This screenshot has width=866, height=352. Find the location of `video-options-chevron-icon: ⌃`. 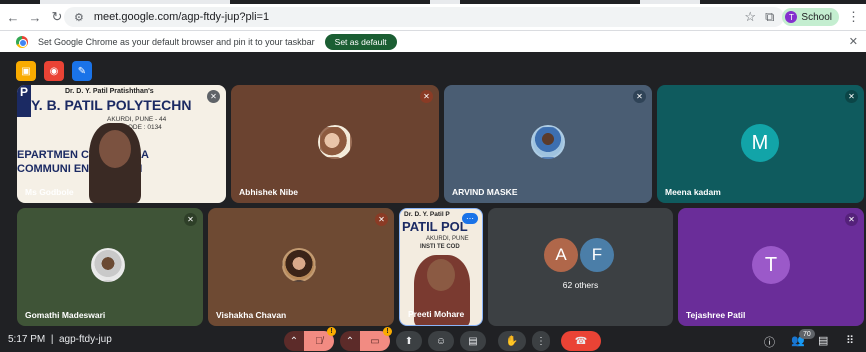

video-options-chevron-icon: ⌃ is located at coordinates (350, 341).